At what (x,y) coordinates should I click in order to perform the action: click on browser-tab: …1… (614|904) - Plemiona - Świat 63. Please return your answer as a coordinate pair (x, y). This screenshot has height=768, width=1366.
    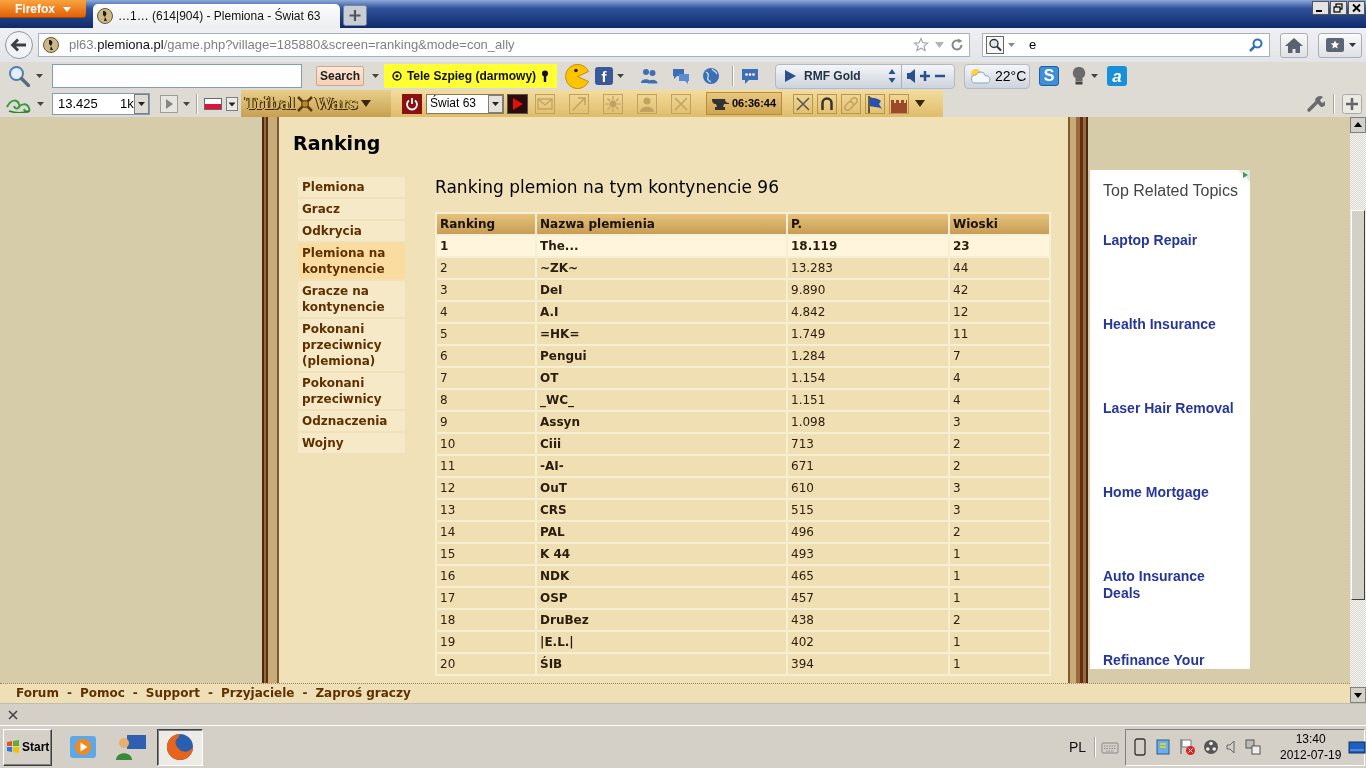
    Looking at the image, I should click on (216, 16).